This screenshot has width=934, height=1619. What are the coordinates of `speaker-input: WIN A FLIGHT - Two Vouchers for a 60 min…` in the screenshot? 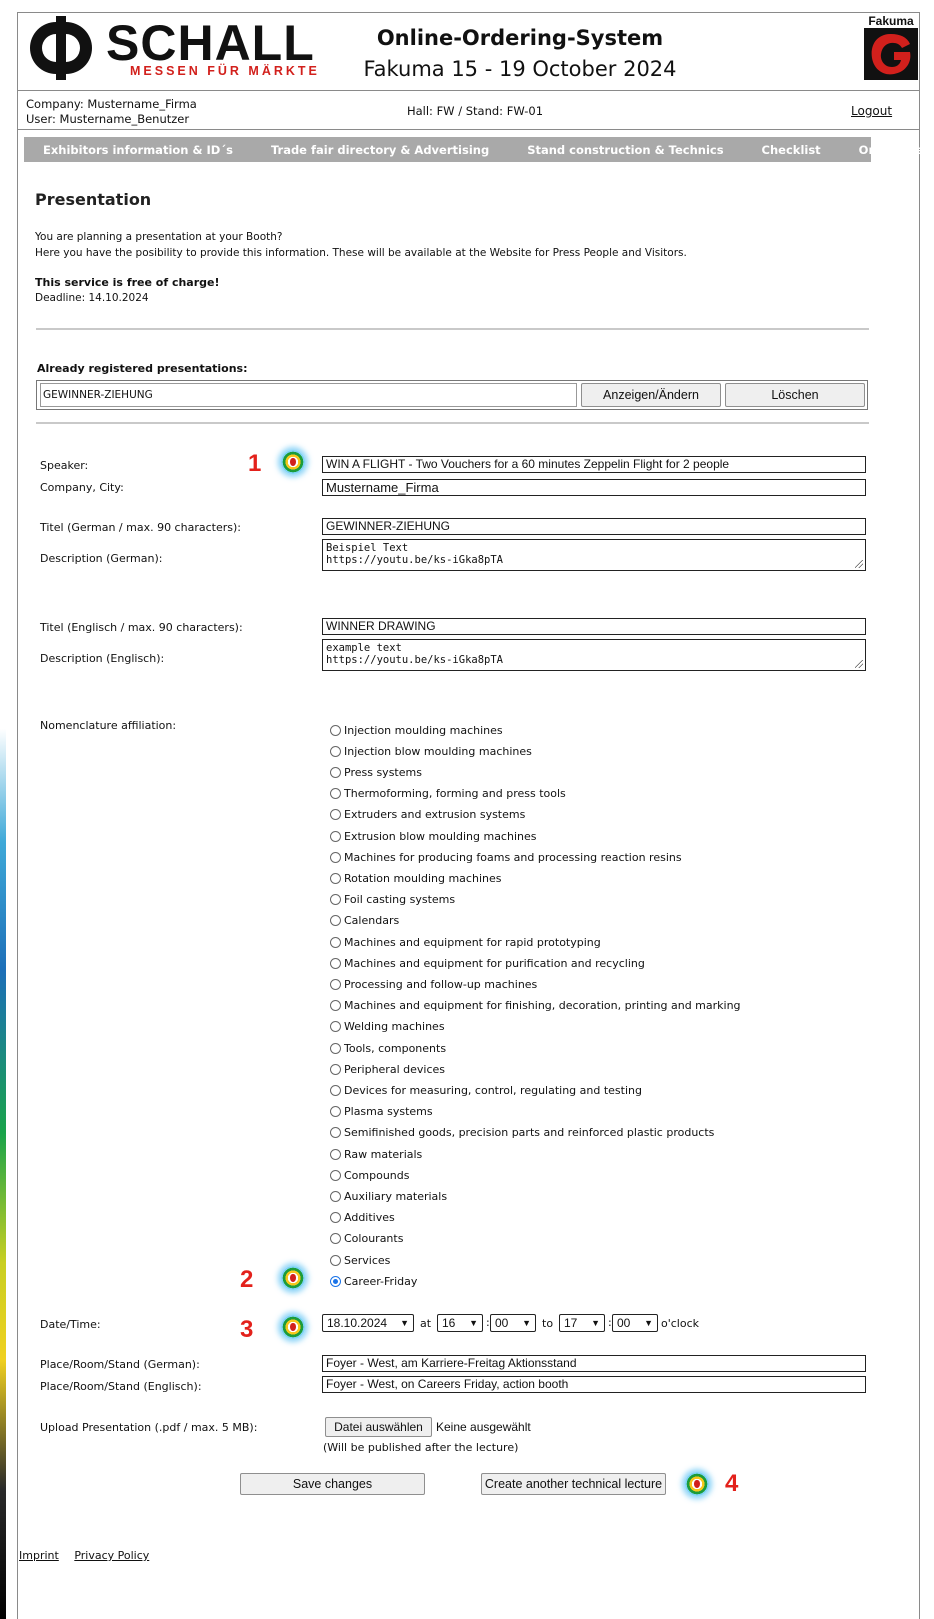 It's located at (594, 464).